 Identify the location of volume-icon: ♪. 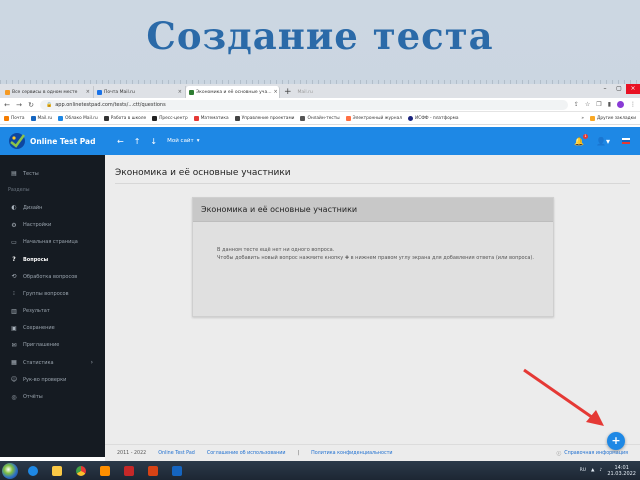
(600, 470).